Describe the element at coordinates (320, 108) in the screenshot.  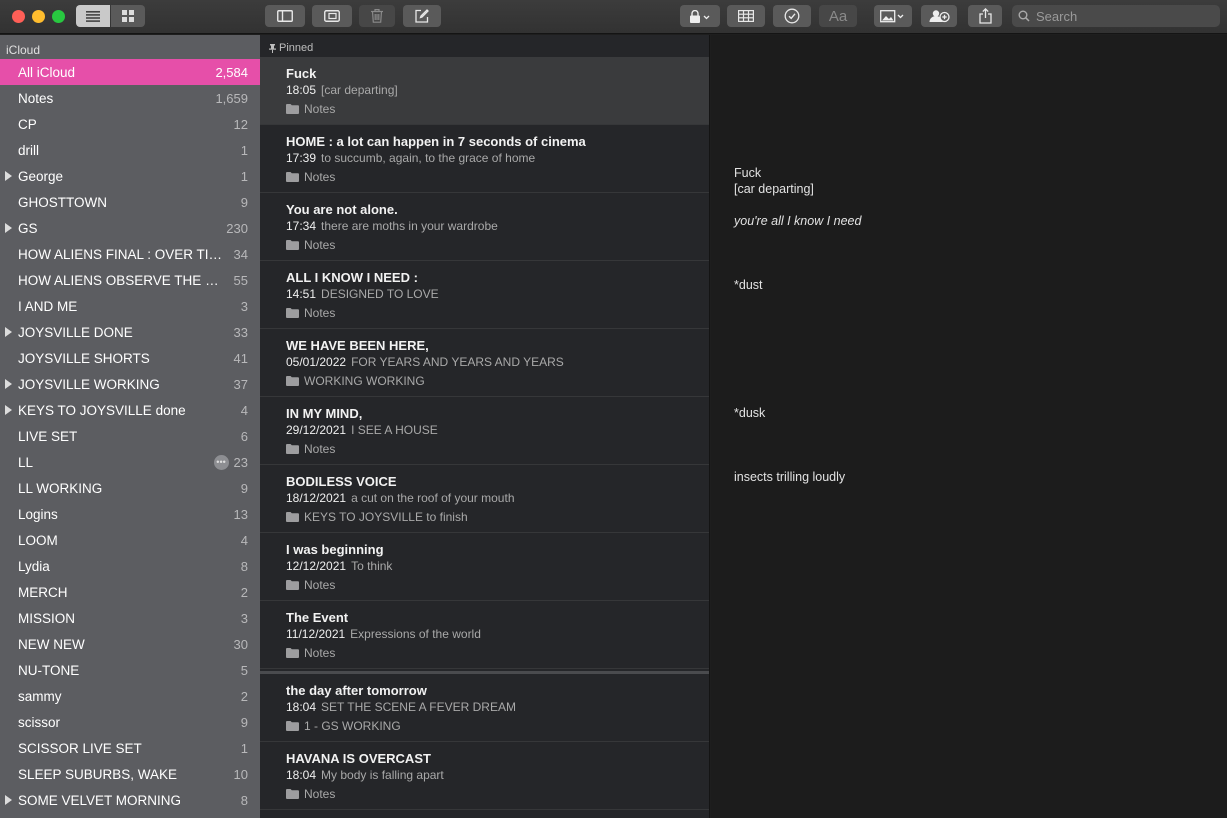
I see `note-folder-name: Notes` at that location.